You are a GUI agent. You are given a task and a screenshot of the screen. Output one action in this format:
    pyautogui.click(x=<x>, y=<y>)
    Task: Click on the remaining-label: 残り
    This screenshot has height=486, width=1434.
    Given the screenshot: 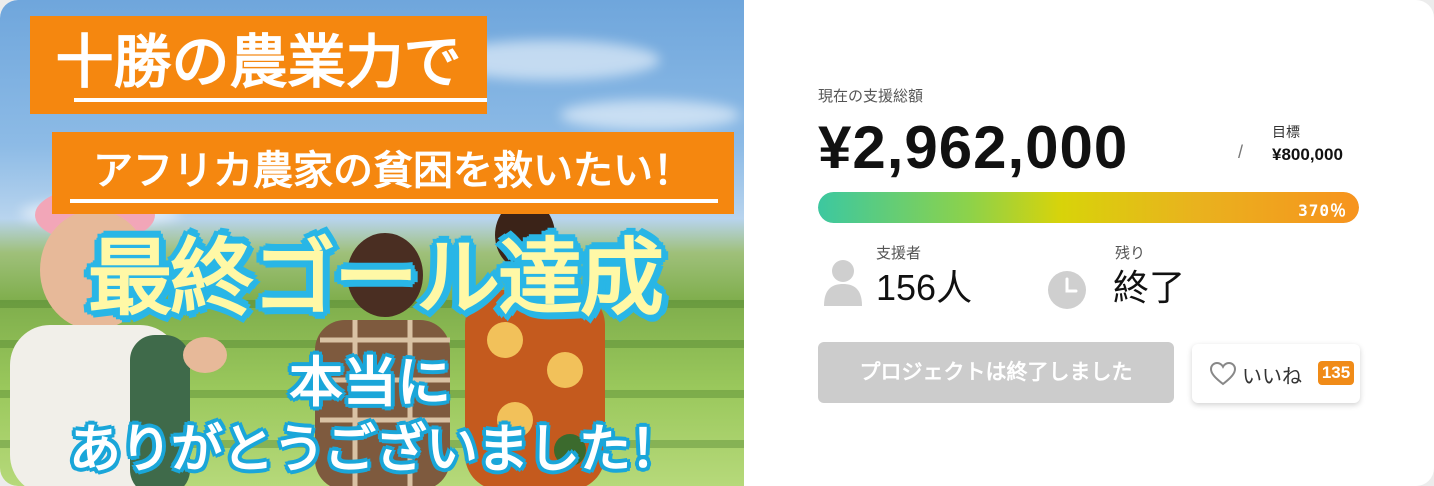 What is the action you would take?
    pyautogui.click(x=1130, y=253)
    